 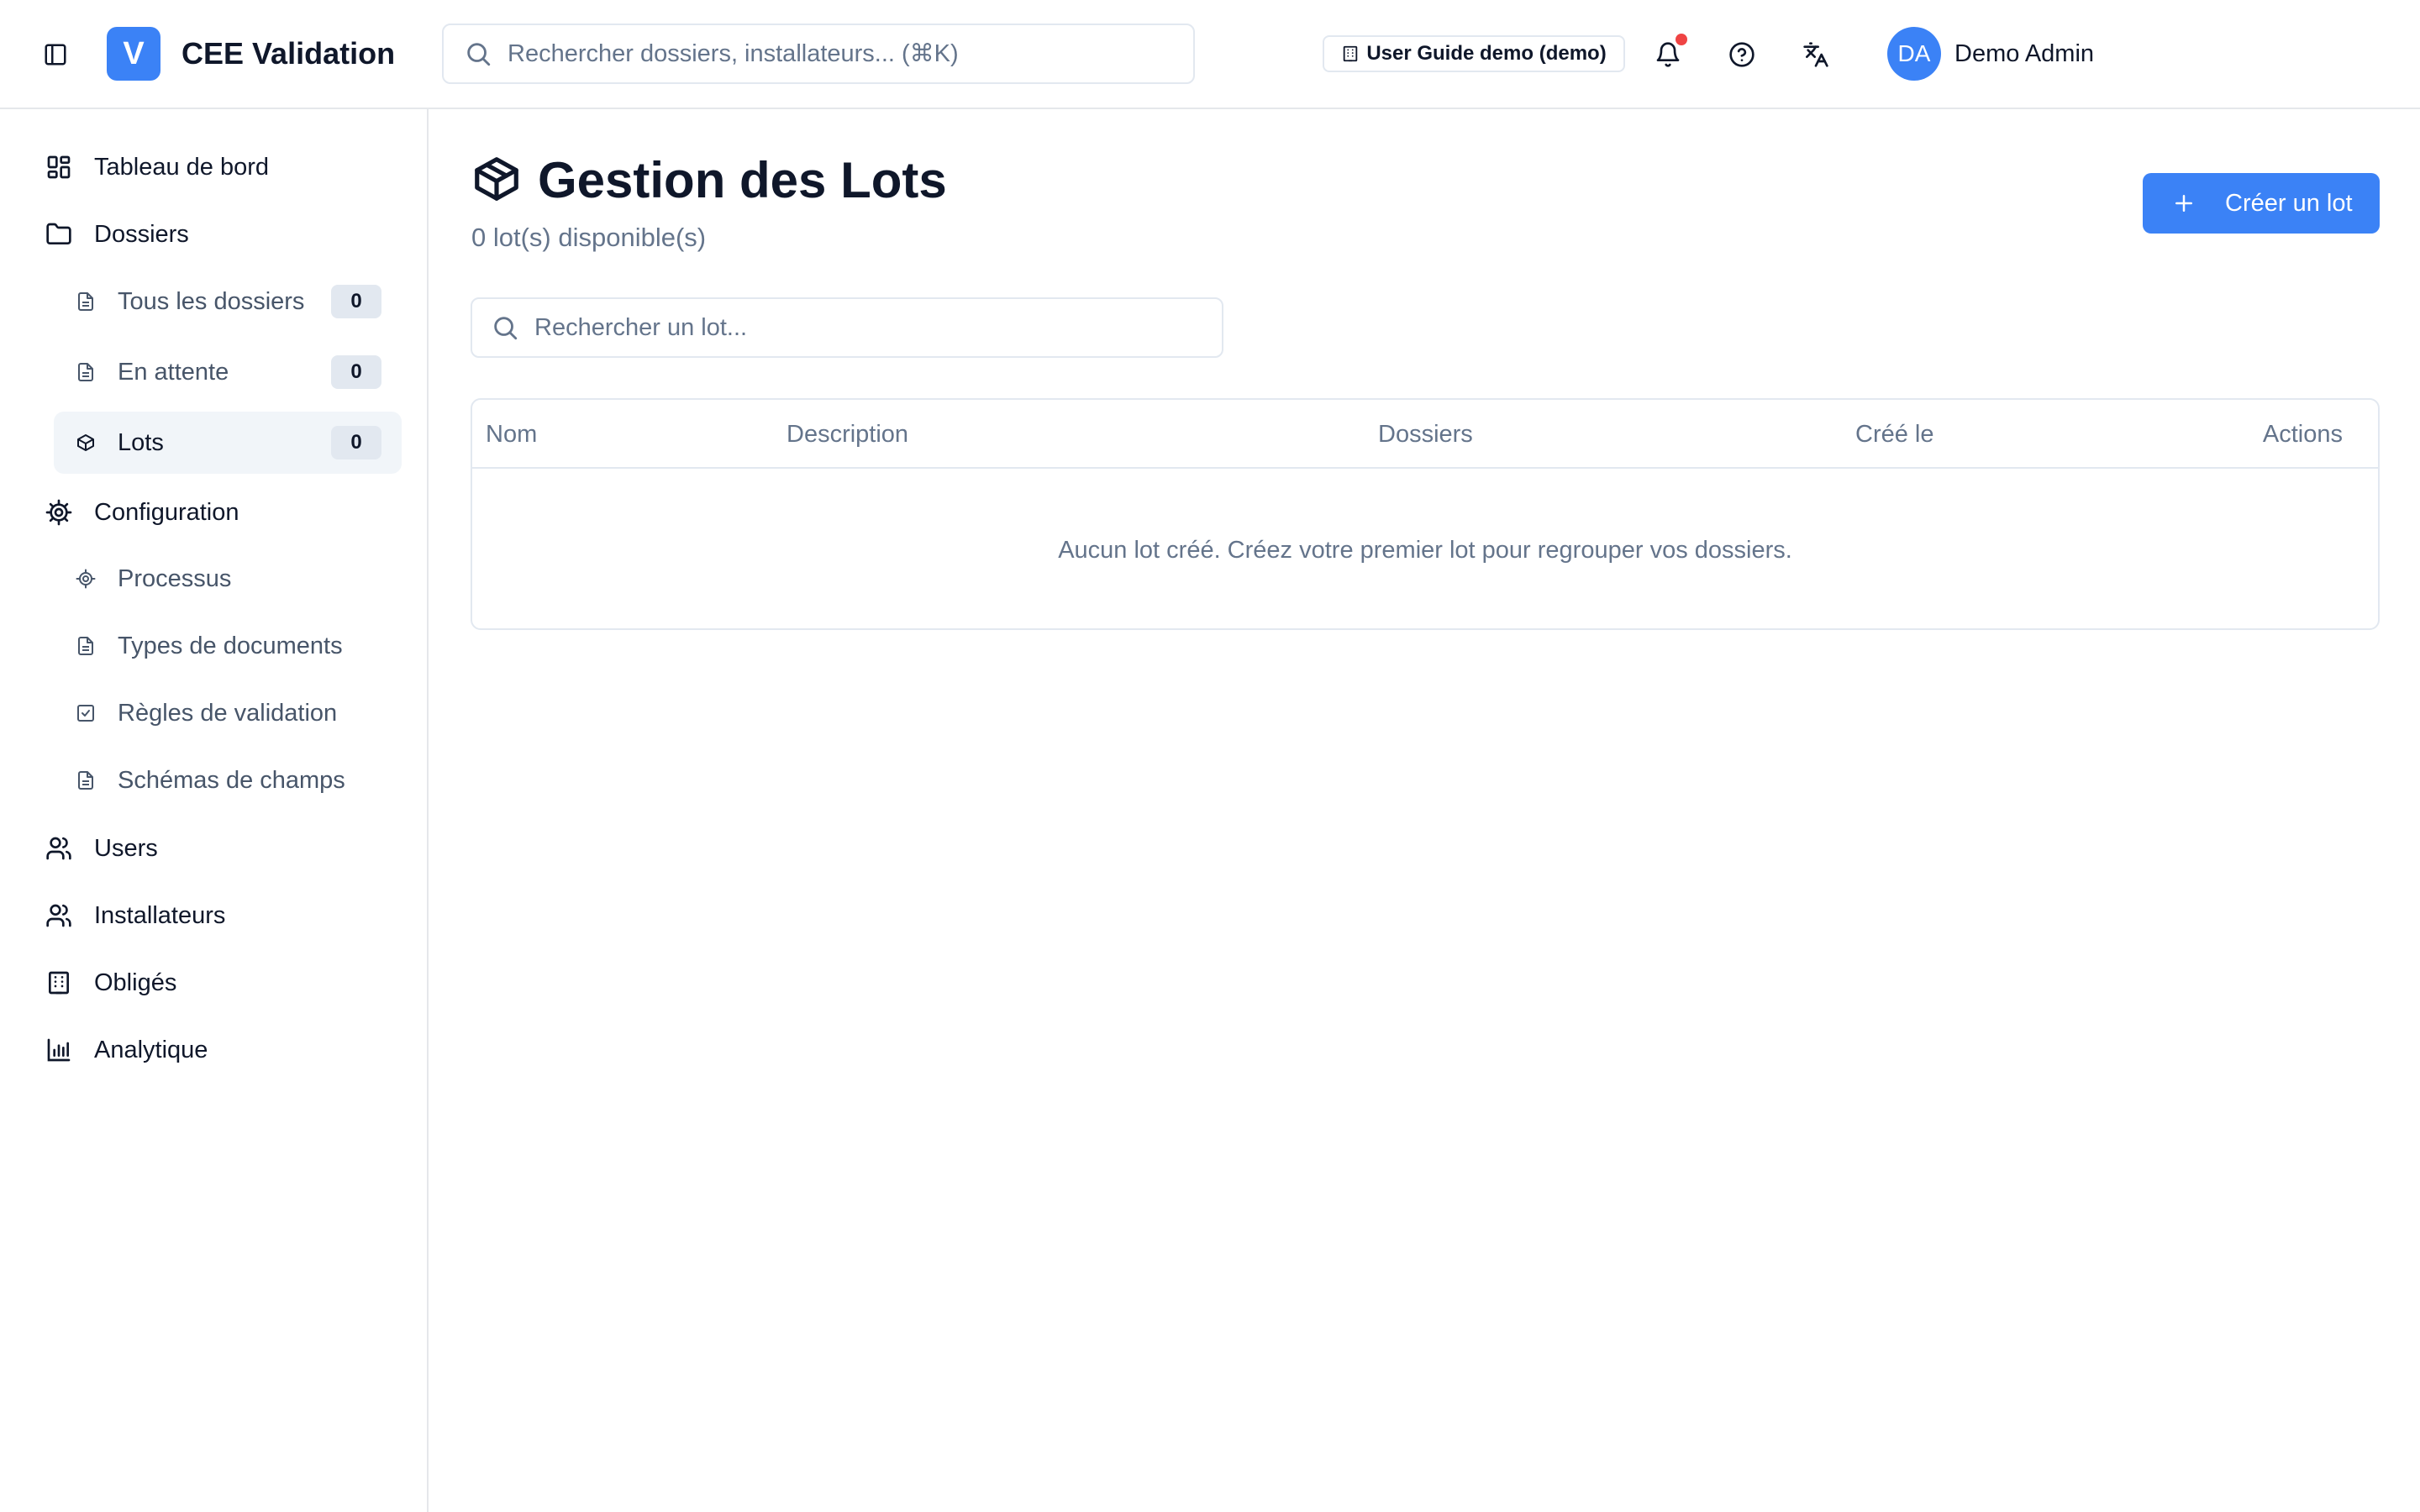 What do you see at coordinates (215, 982) in the screenshot?
I see `sidebar-item-obliges: Obligés` at bounding box center [215, 982].